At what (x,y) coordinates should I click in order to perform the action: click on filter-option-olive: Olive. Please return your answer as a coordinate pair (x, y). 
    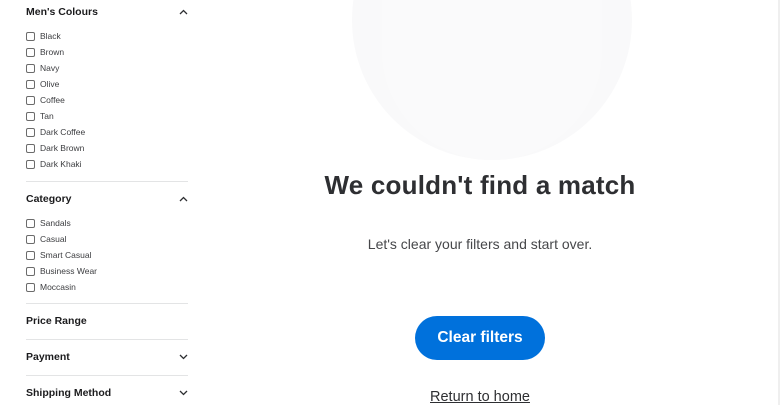
    Looking at the image, I should click on (107, 84).